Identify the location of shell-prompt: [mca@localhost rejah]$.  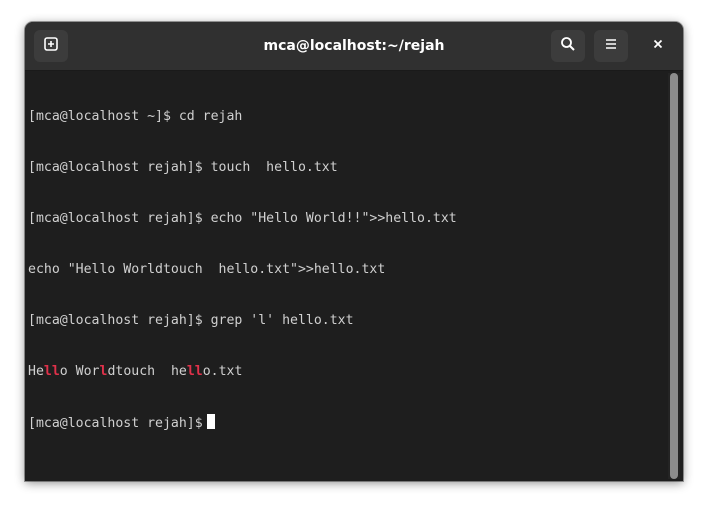
(115, 423).